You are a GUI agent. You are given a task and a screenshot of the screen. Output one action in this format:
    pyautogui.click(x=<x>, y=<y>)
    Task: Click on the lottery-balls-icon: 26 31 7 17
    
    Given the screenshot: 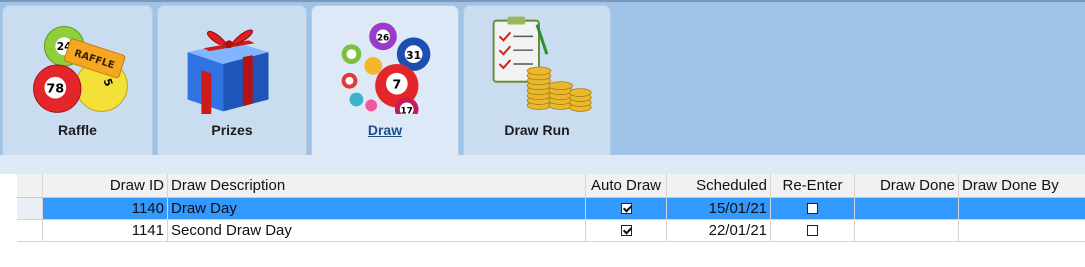 What is the action you would take?
    pyautogui.click(x=386, y=68)
    